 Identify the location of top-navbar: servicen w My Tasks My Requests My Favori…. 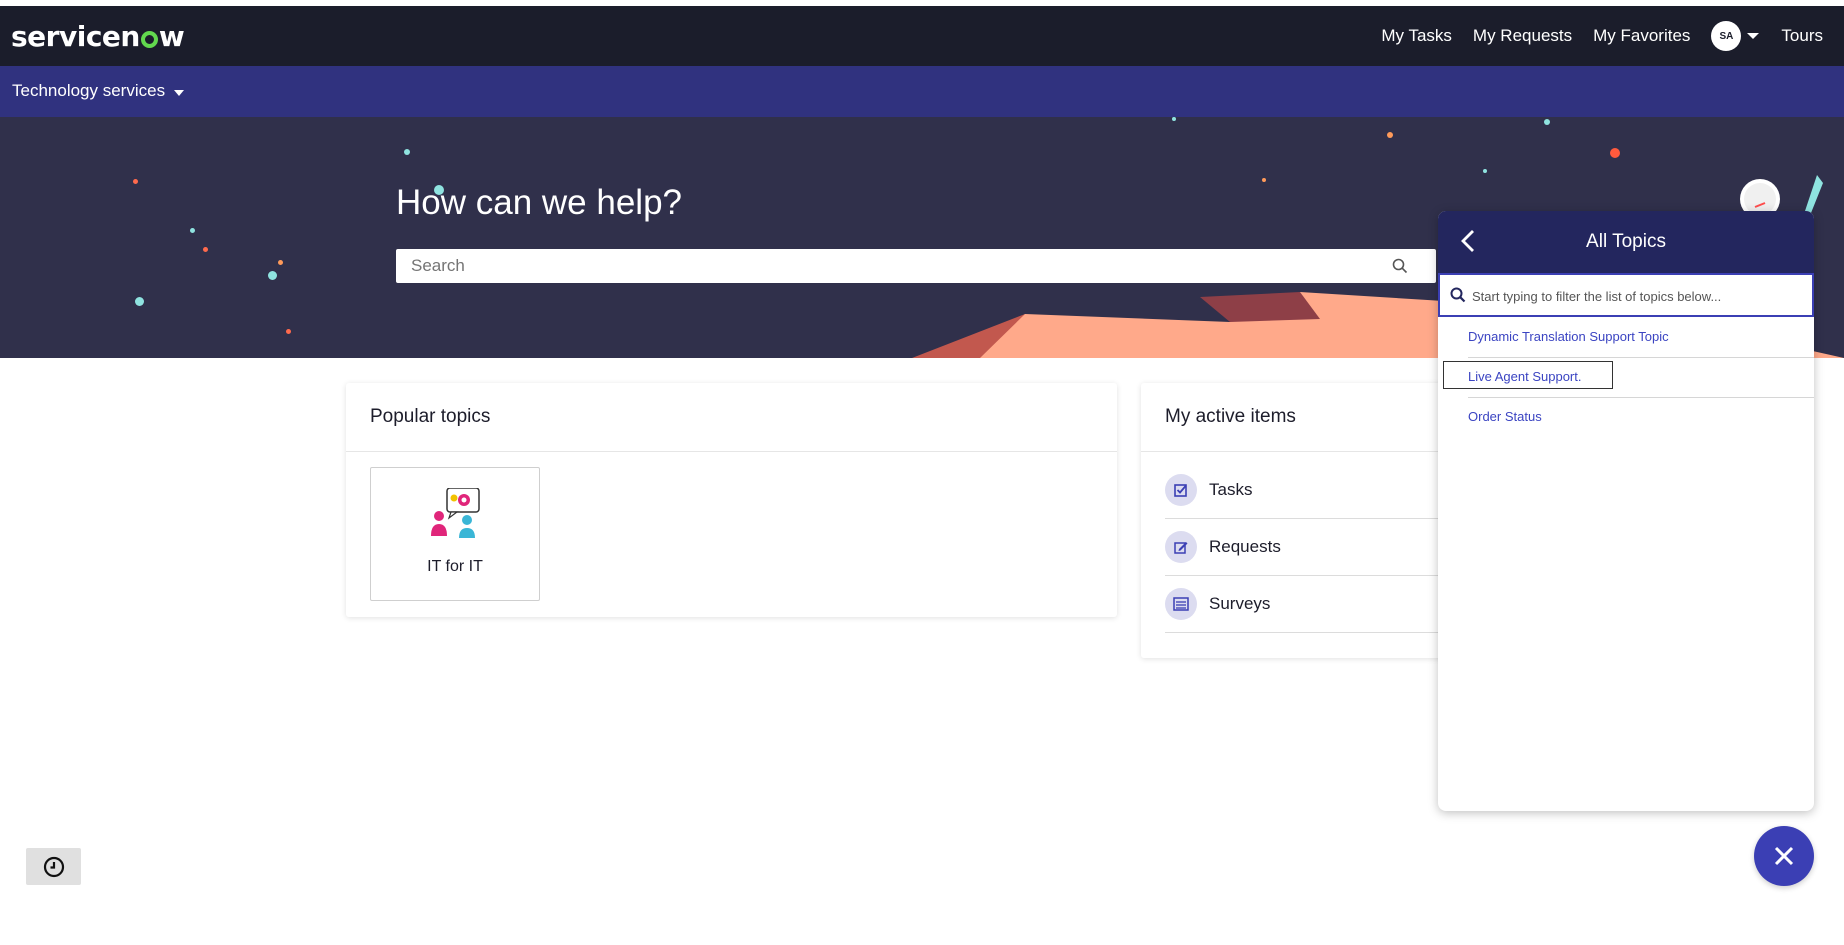
(922, 36).